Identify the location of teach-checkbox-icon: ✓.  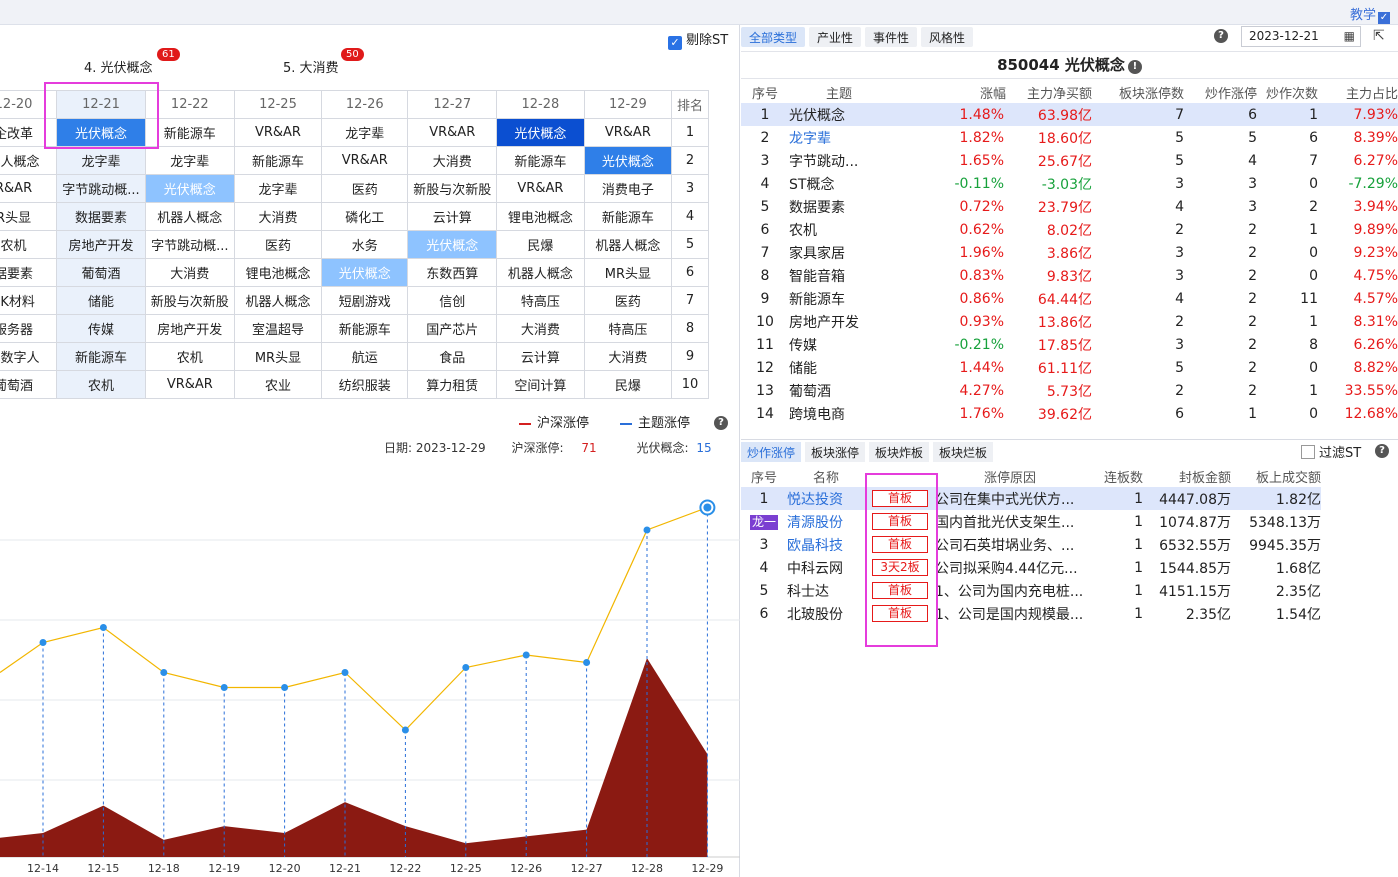
(1384, 18).